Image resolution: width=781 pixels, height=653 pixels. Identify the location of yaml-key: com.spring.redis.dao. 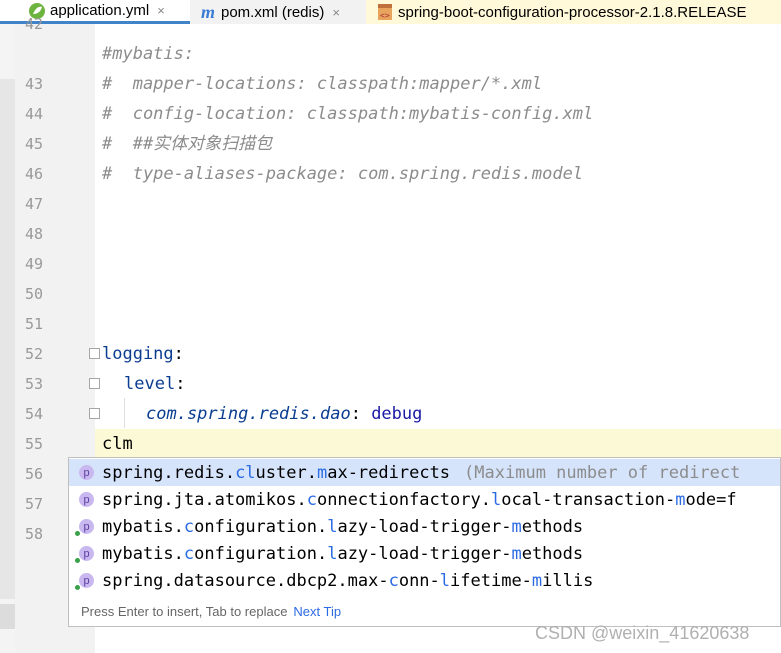
(248, 414).